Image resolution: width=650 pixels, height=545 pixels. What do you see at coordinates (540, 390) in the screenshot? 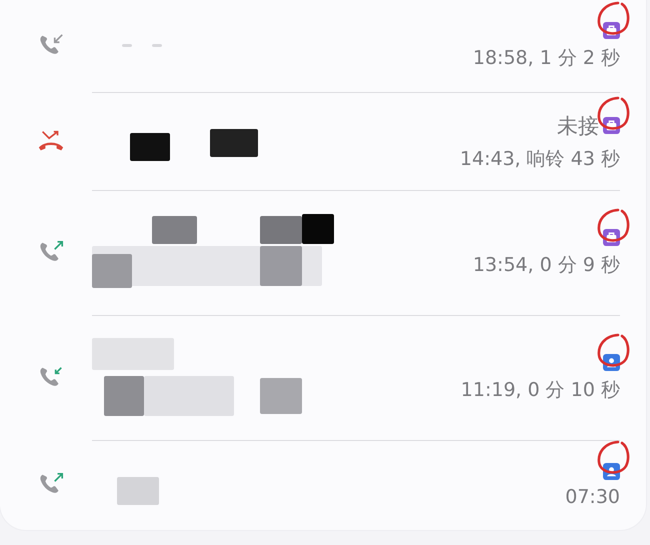
I see `call-time: 11:19, 0 分 10 秒` at bounding box center [540, 390].